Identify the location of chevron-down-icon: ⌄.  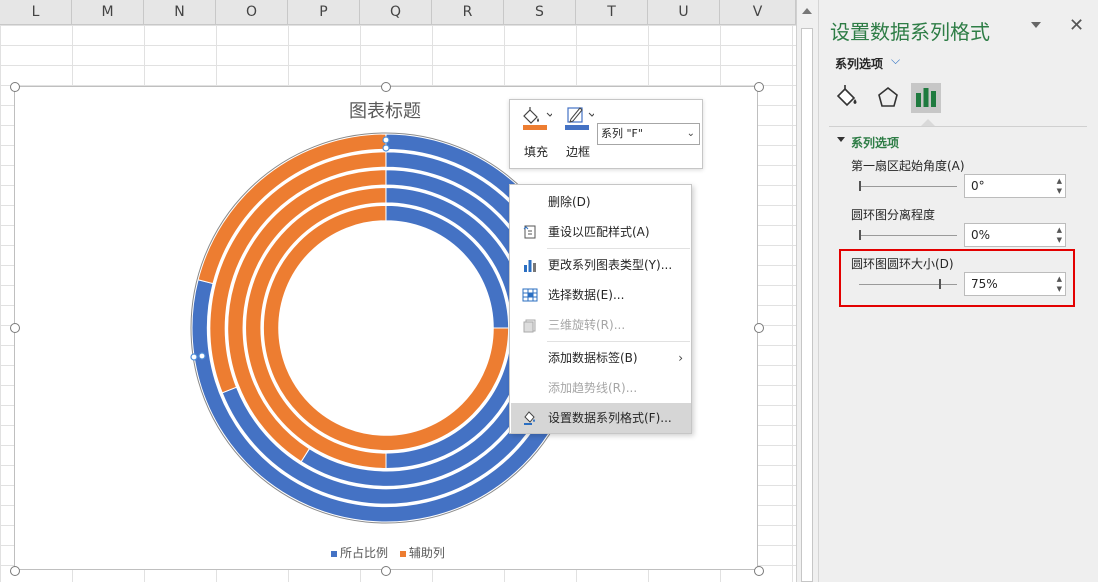
(690, 133).